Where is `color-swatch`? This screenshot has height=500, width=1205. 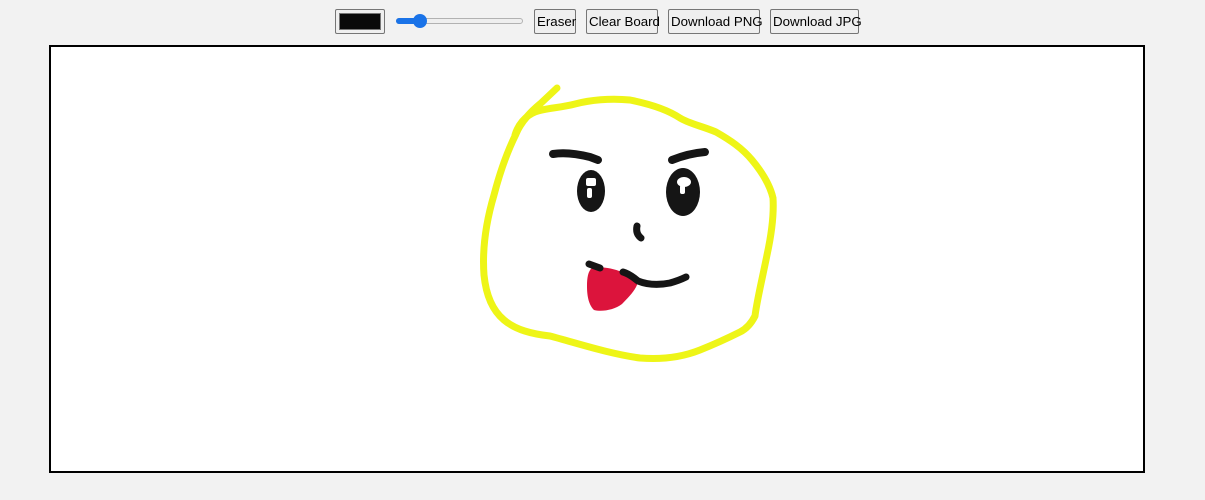
color-swatch is located at coordinates (360, 21).